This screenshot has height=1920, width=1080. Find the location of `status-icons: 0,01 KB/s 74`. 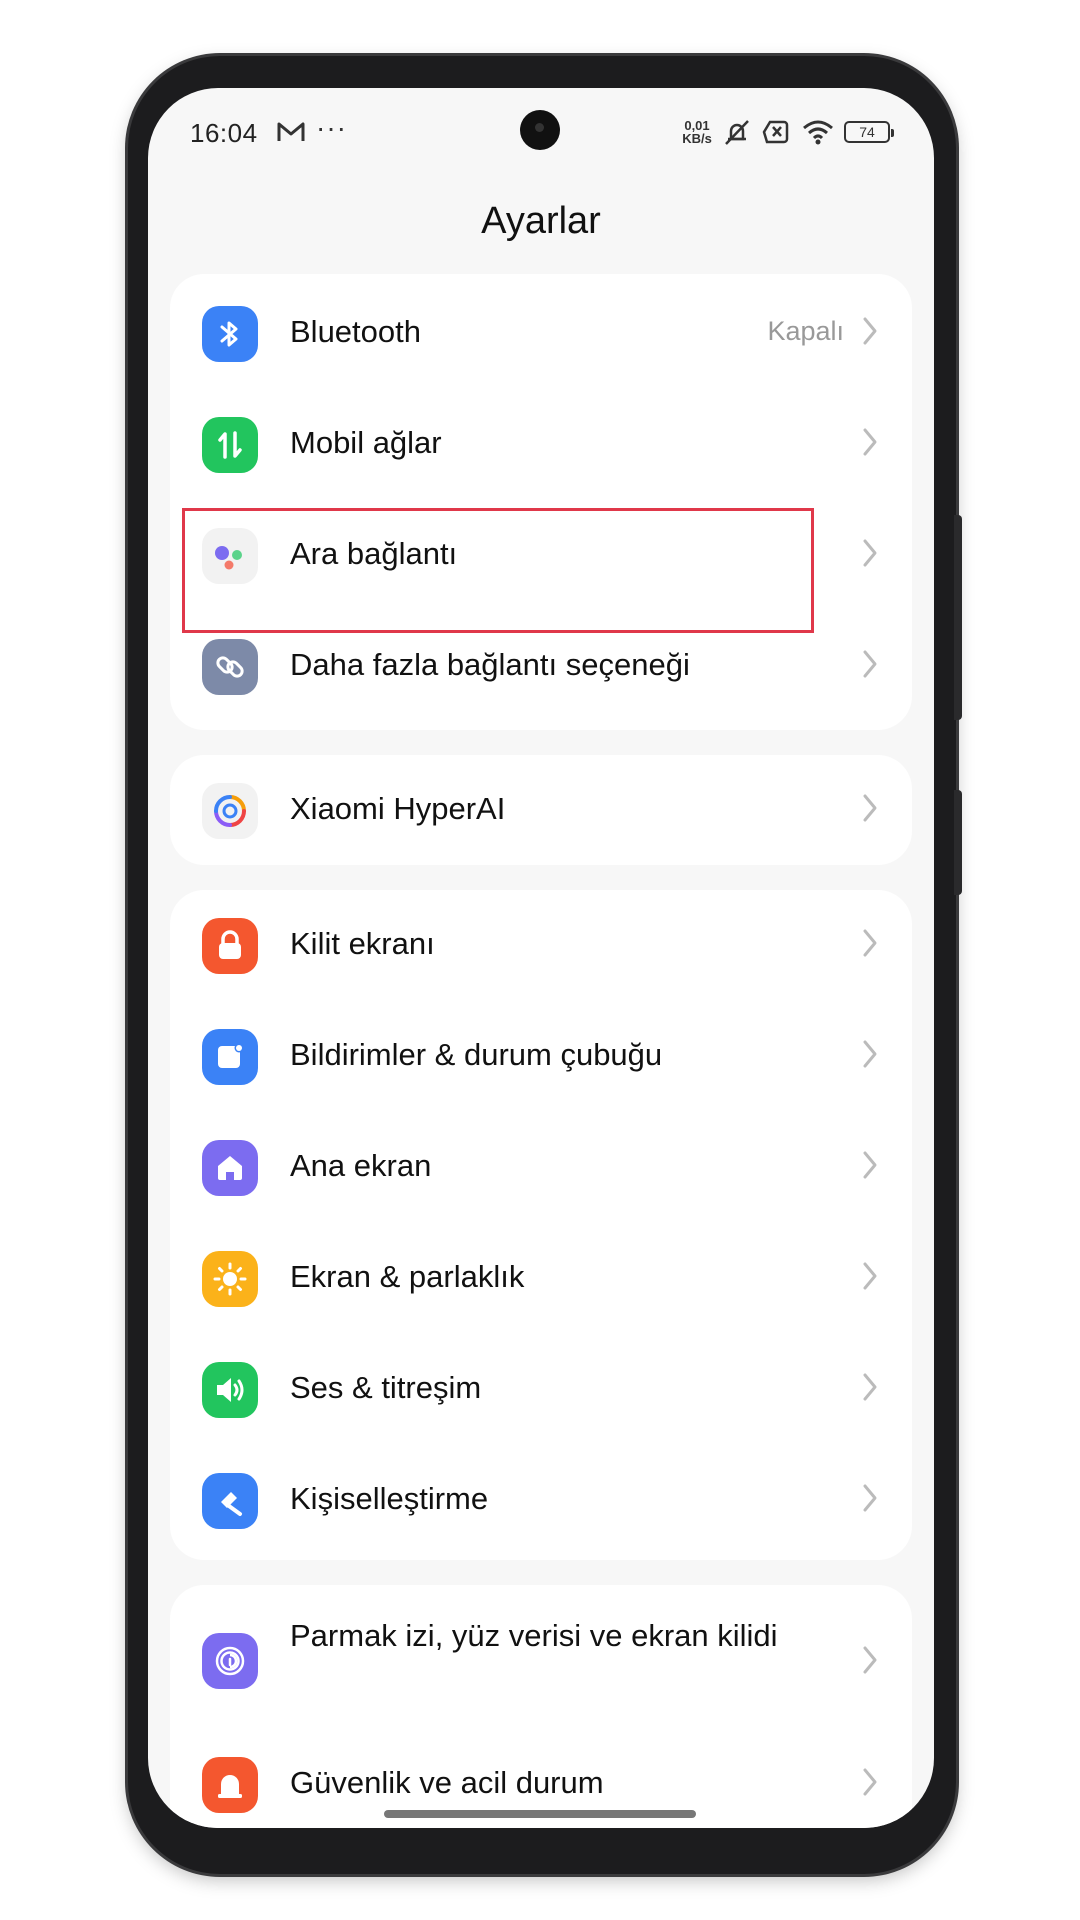

status-icons: 0,01 KB/s 74 is located at coordinates (788, 132).